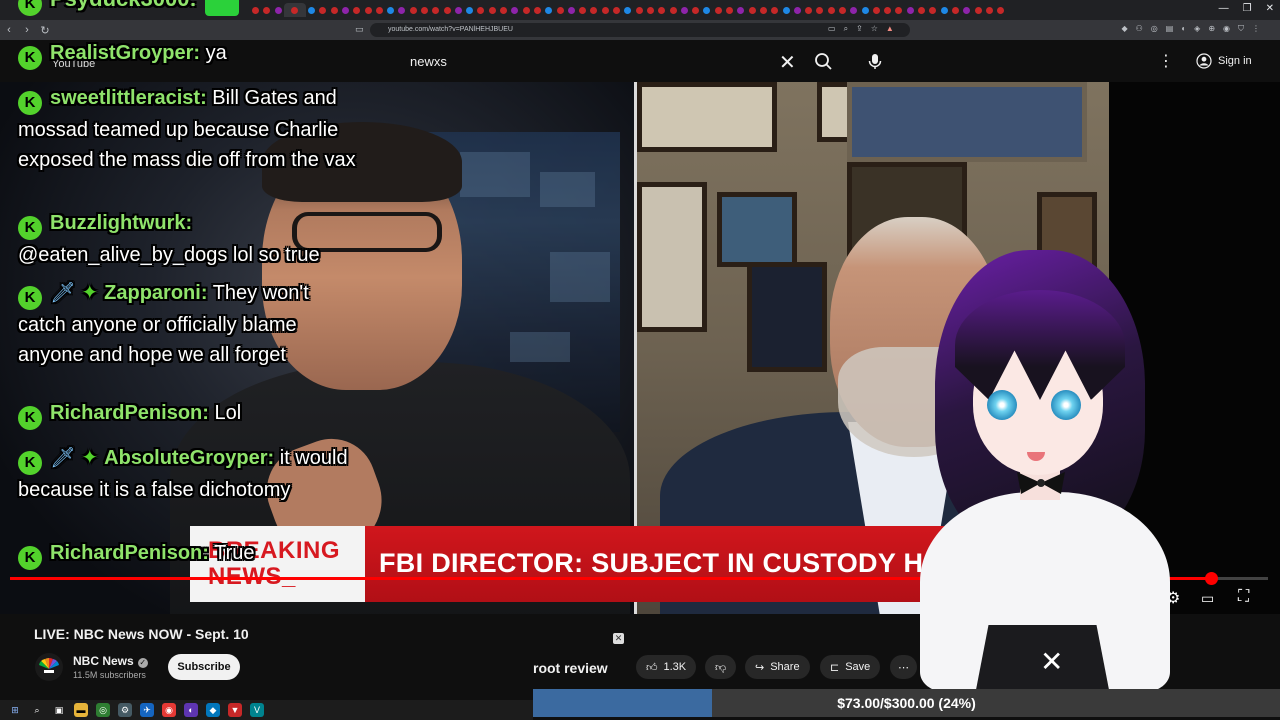 This screenshot has height=720, width=1280. I want to click on like-button: 👍︎ 1.3K, so click(666, 667).